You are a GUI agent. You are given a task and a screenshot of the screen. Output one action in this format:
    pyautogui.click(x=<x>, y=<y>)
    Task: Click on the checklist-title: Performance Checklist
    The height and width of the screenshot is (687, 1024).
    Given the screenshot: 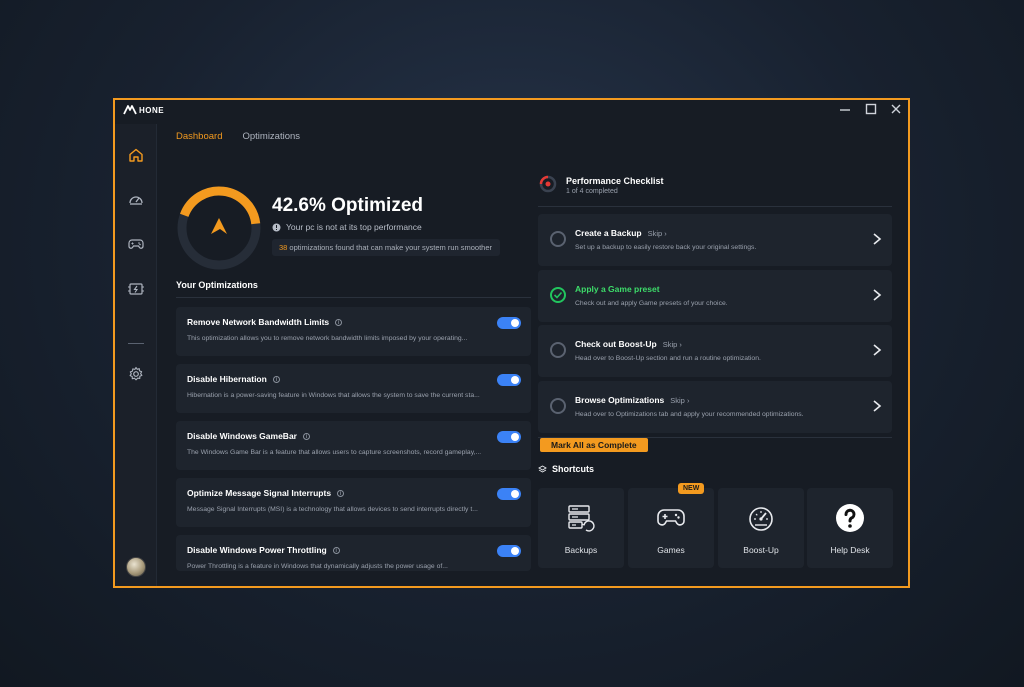 What is the action you would take?
    pyautogui.click(x=615, y=181)
    